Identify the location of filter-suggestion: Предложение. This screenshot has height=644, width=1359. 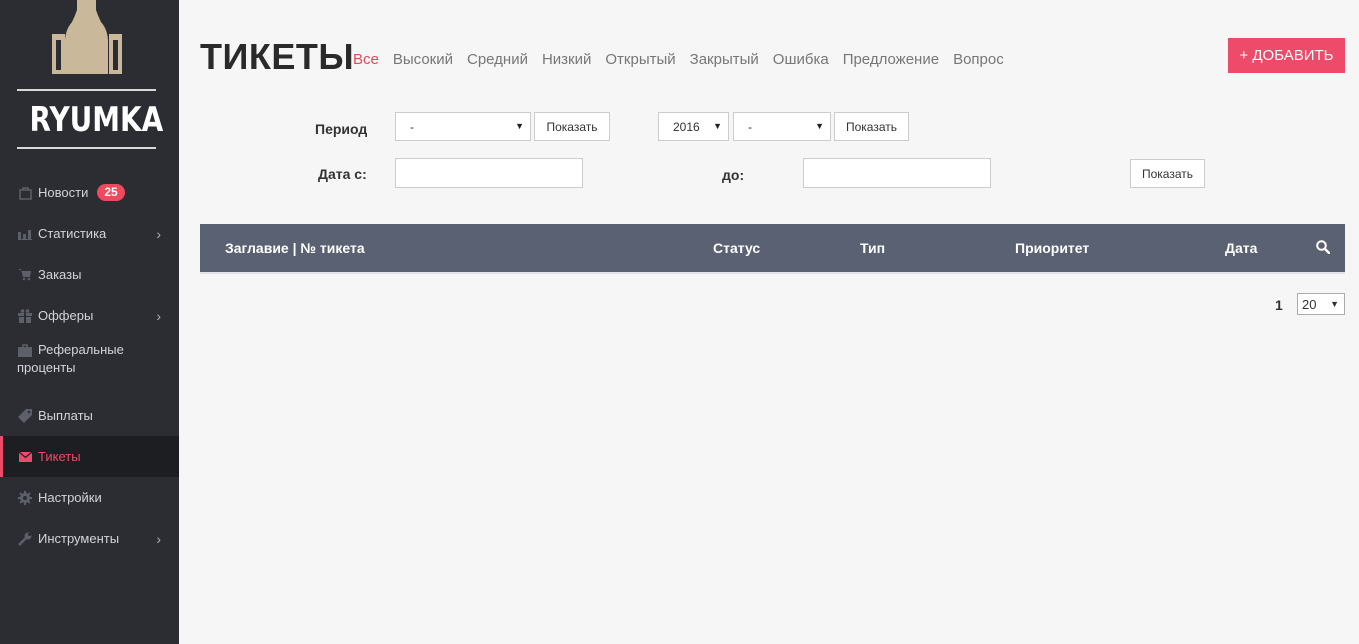
(891, 59).